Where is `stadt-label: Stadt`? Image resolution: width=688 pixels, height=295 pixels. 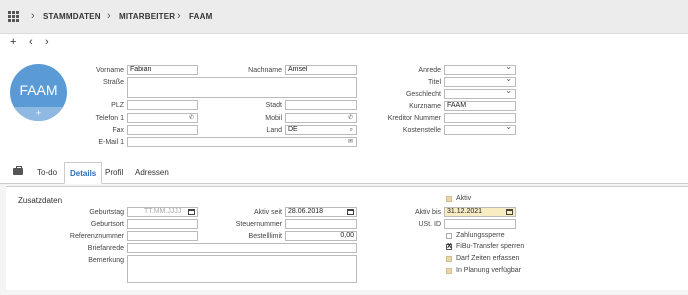 stadt-label: Stadt is located at coordinates (273, 105).